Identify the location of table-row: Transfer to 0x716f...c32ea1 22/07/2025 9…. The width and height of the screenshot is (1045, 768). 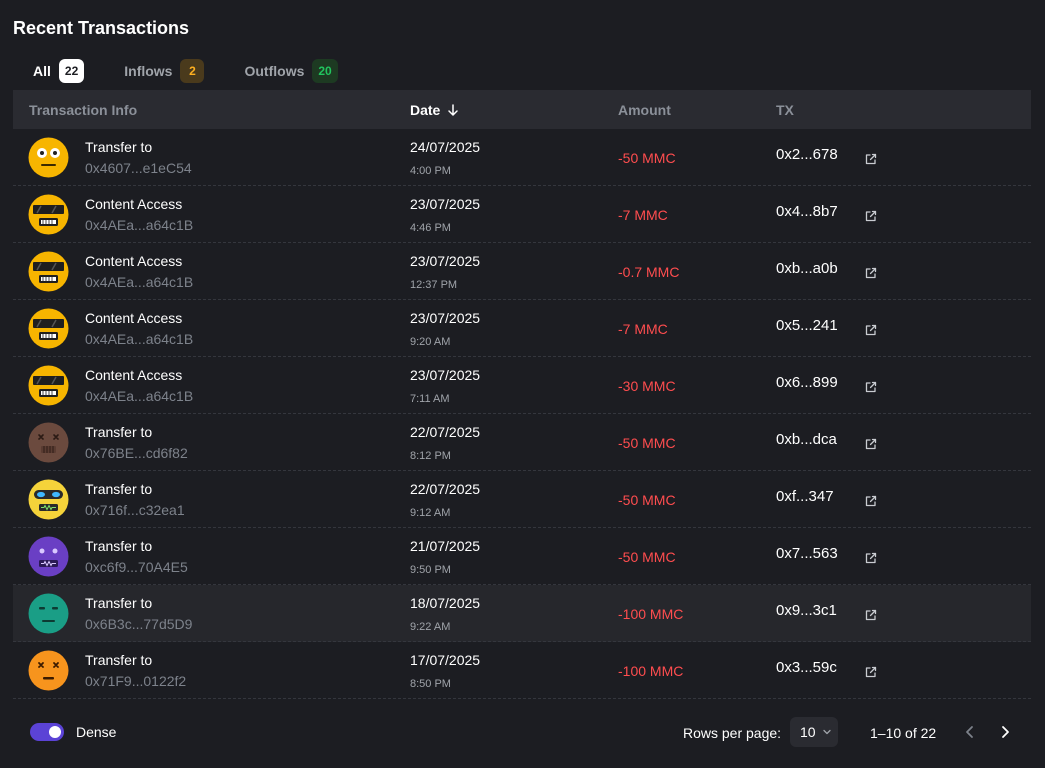
(522, 499).